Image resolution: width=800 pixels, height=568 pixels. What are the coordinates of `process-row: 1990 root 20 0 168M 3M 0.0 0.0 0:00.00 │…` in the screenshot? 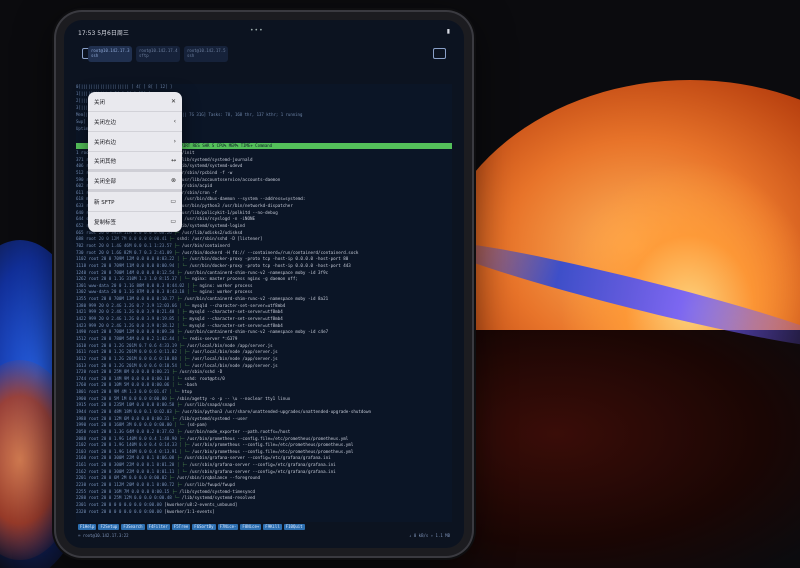 It's located at (264, 425).